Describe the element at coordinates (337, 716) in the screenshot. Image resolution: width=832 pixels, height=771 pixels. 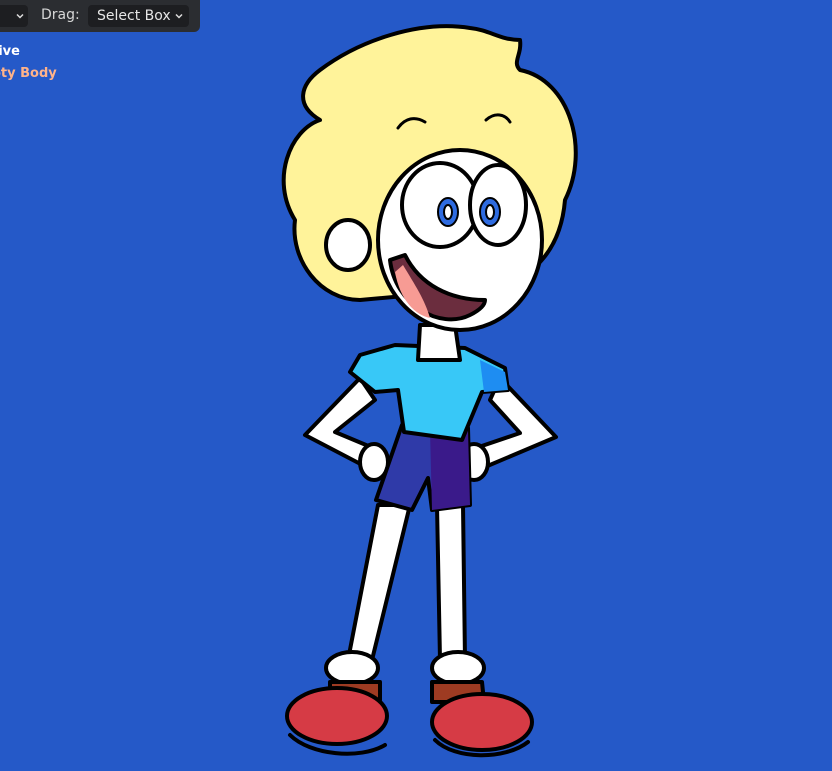
I see `left-shoe` at that location.